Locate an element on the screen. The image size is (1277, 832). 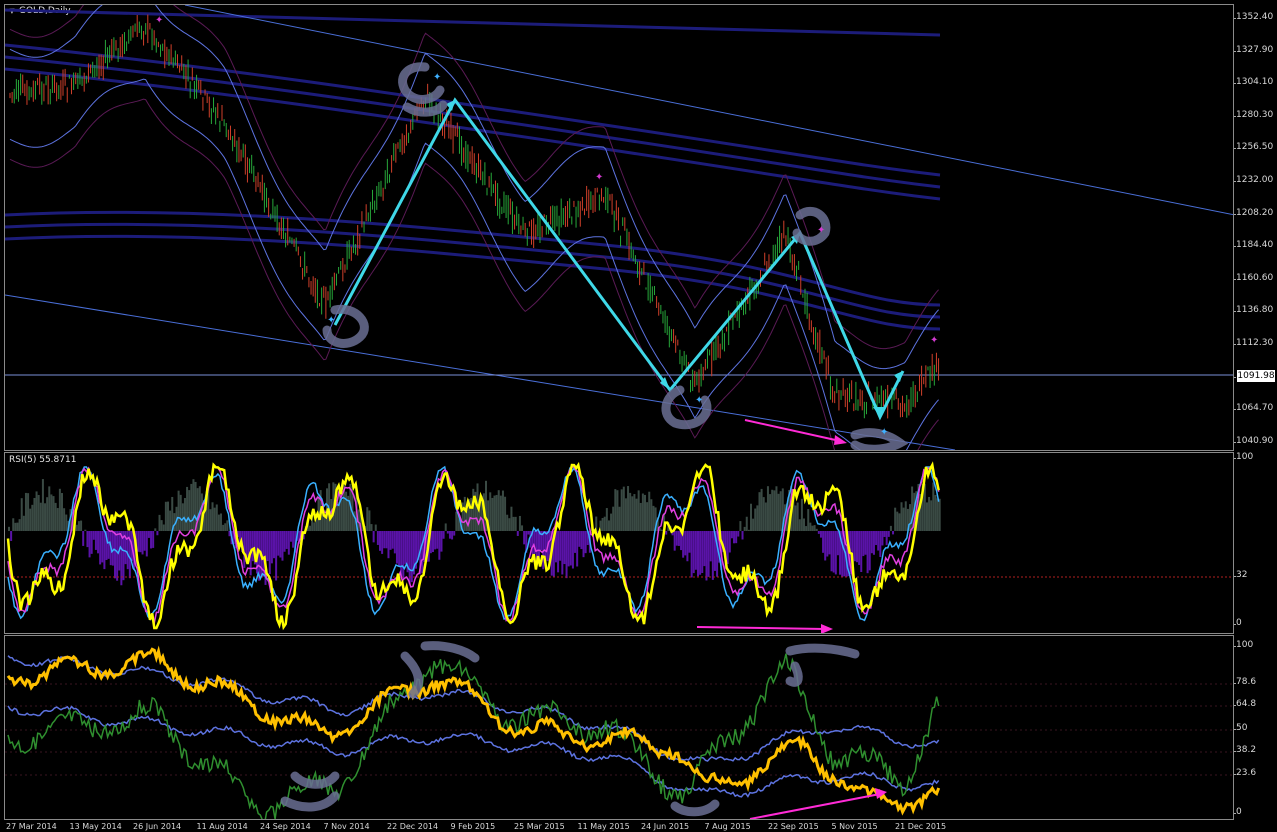
date-tick: 26 Jun 2014 is located at coordinates (157, 826).